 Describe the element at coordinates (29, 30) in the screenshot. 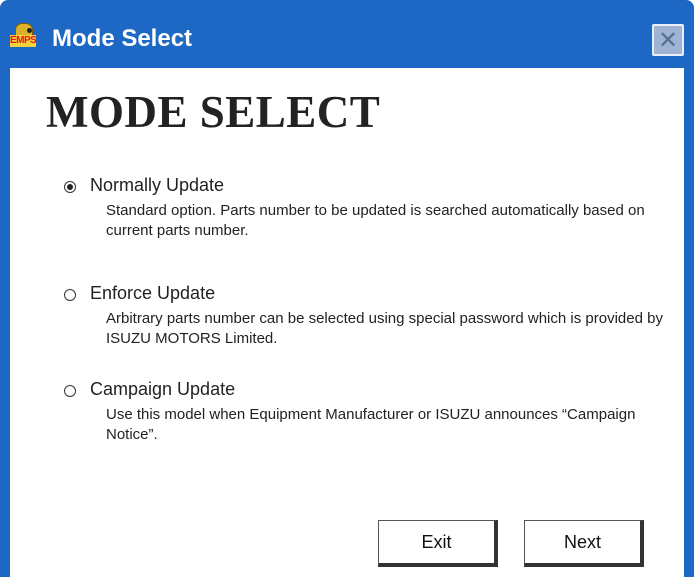

I see `keyhole` at that location.